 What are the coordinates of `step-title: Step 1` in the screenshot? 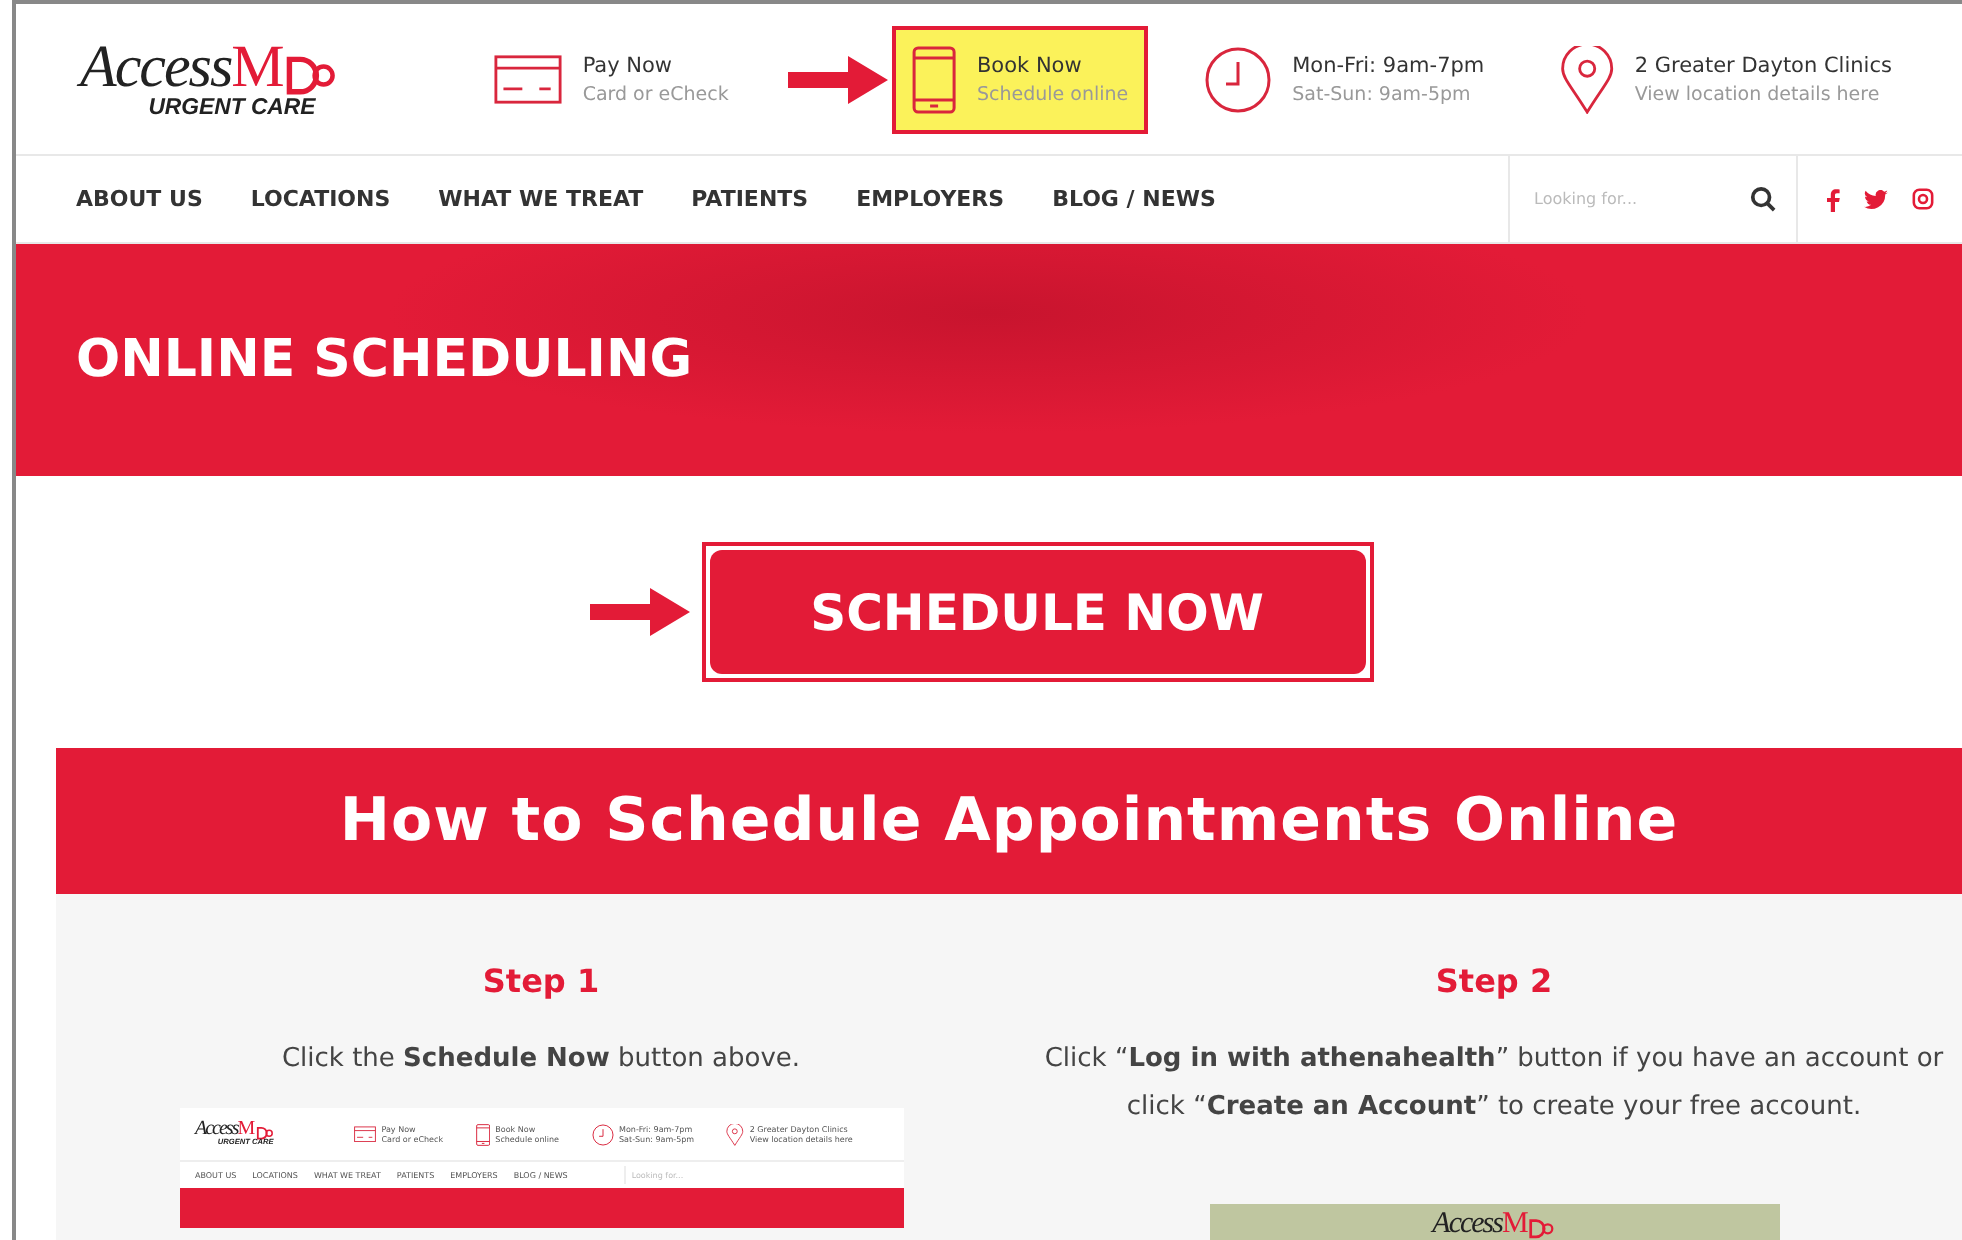 It's located at (541, 981).